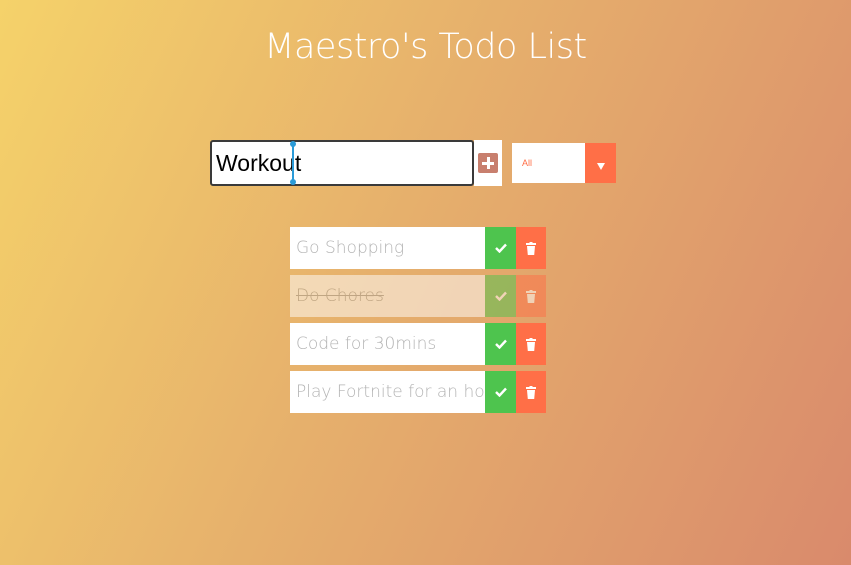 The image size is (851, 565). I want to click on todo-item: Play Fortnite for an hour, so click(418, 392).